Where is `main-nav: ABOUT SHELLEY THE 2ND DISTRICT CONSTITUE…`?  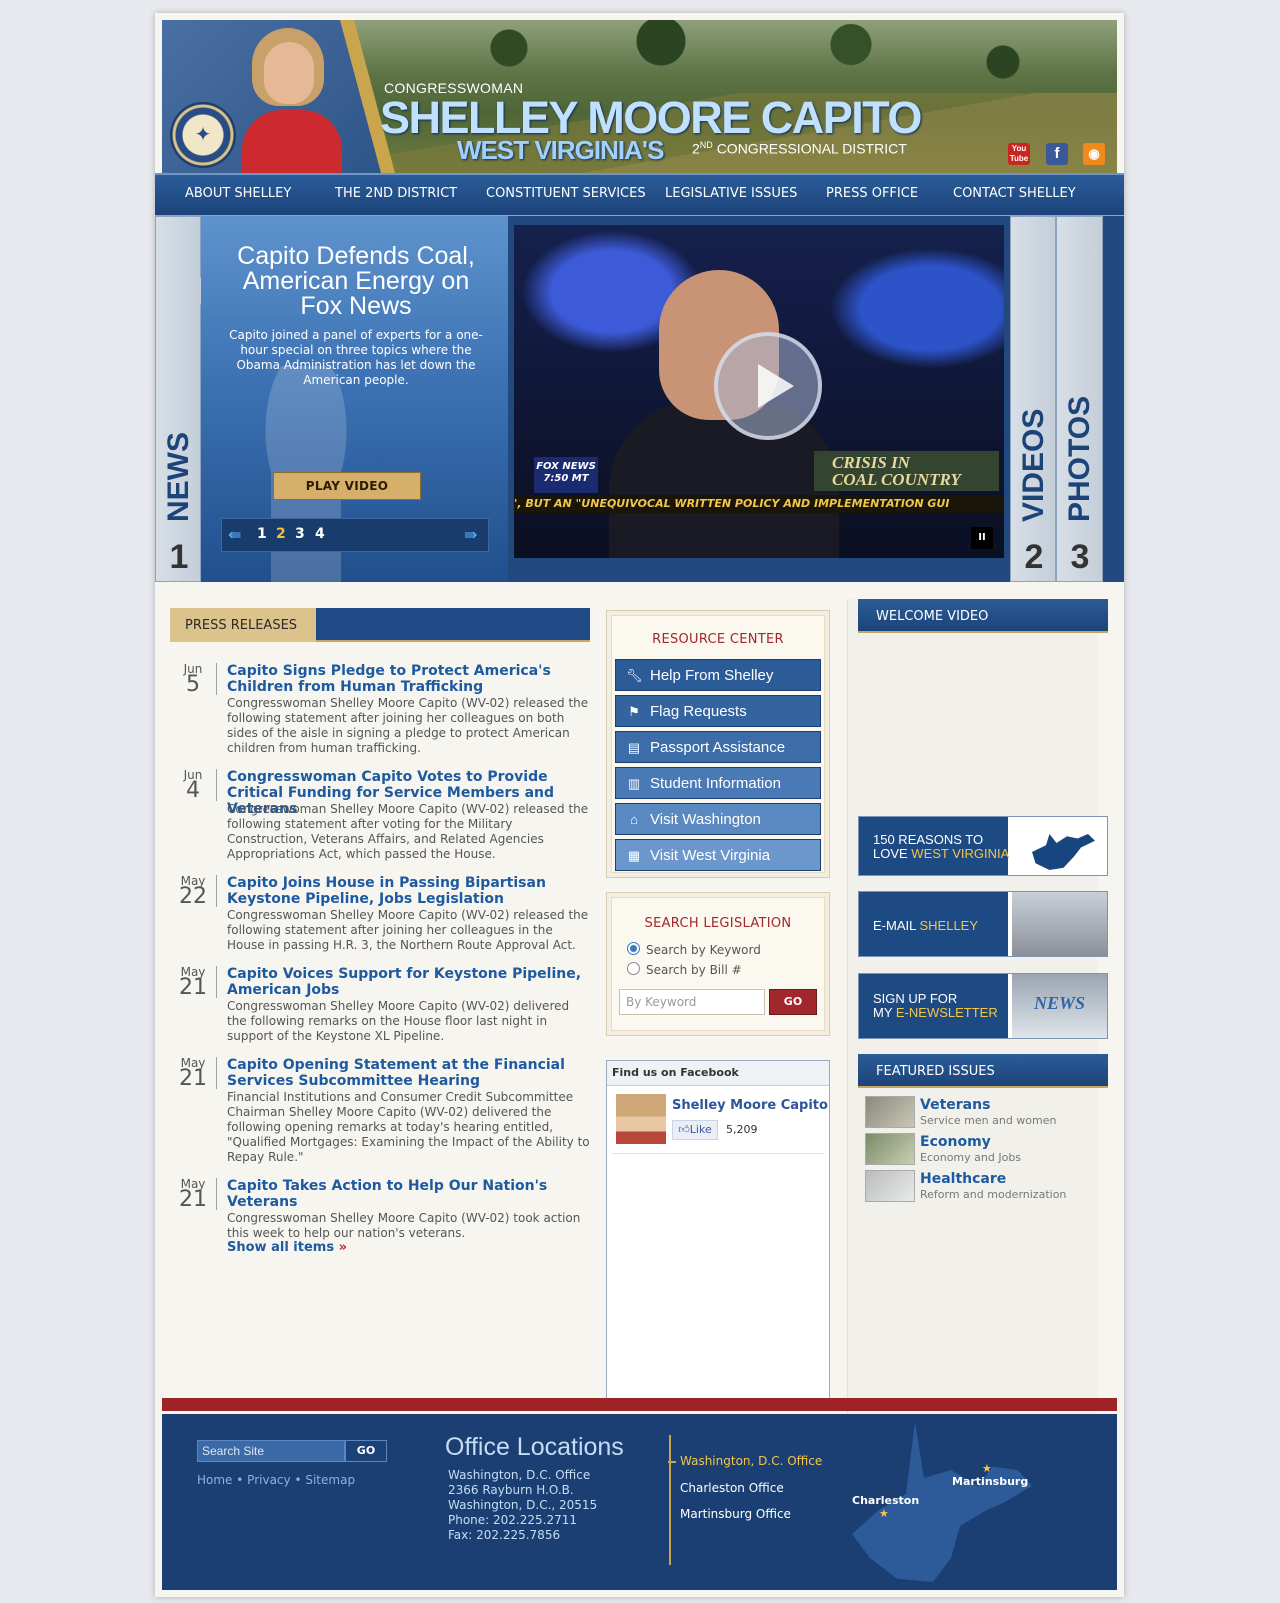
main-nav: ABOUT SHELLEY THE 2ND DISTRICT CONSTITUE… is located at coordinates (639, 194).